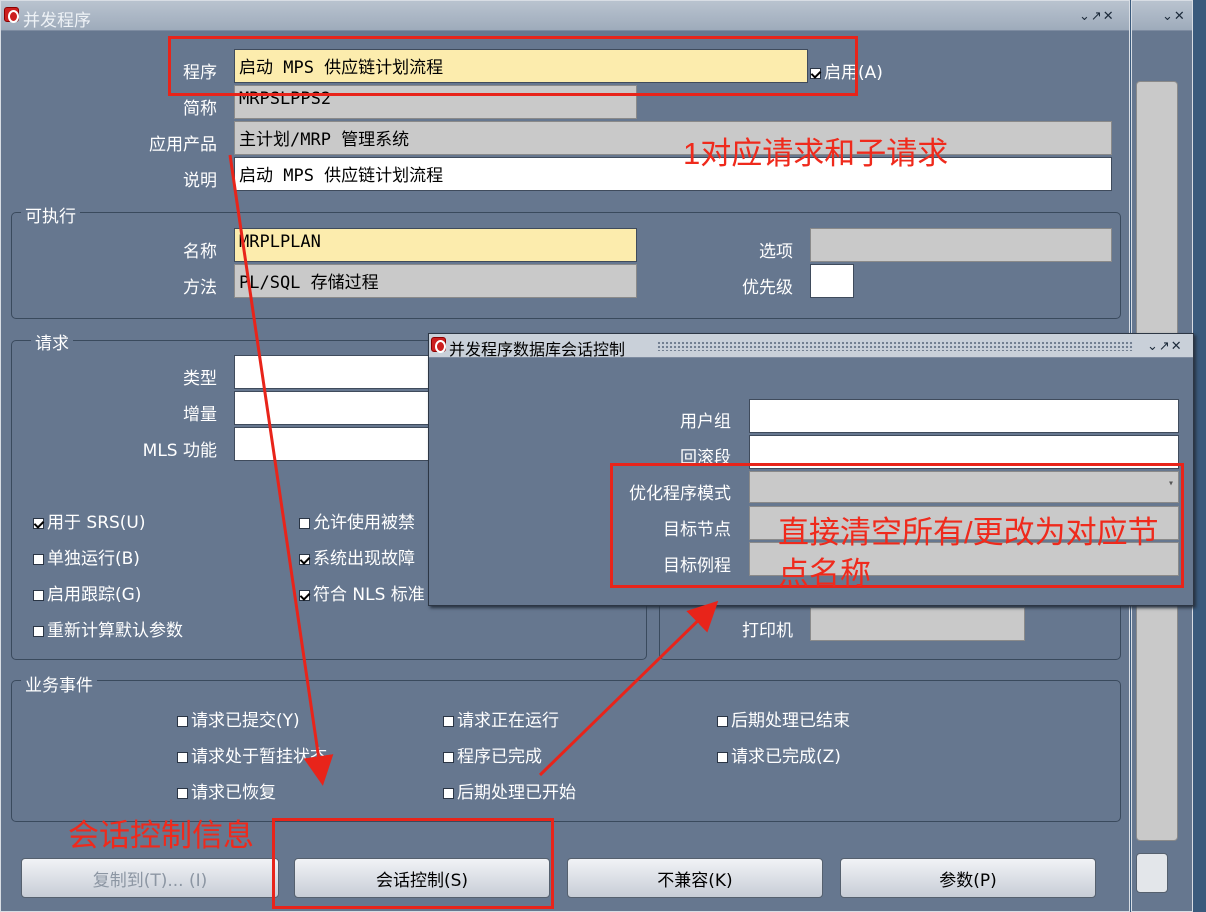 The image size is (1206, 912). What do you see at coordinates (161, 835) in the screenshot?
I see `annotation-session-info: 会话控制信息` at bounding box center [161, 835].